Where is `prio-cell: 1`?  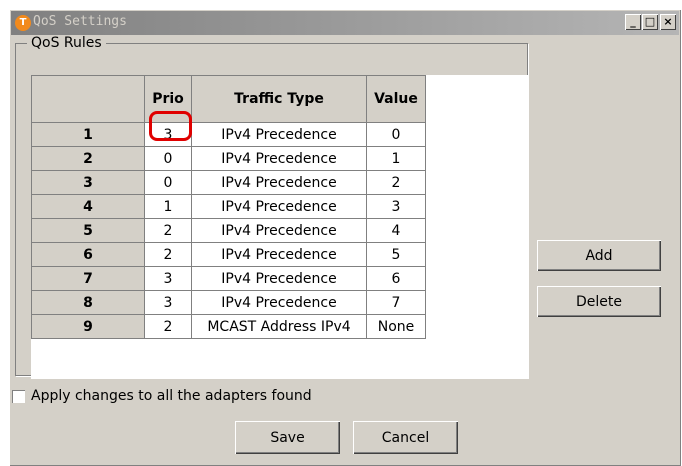 prio-cell: 1 is located at coordinates (168, 206).